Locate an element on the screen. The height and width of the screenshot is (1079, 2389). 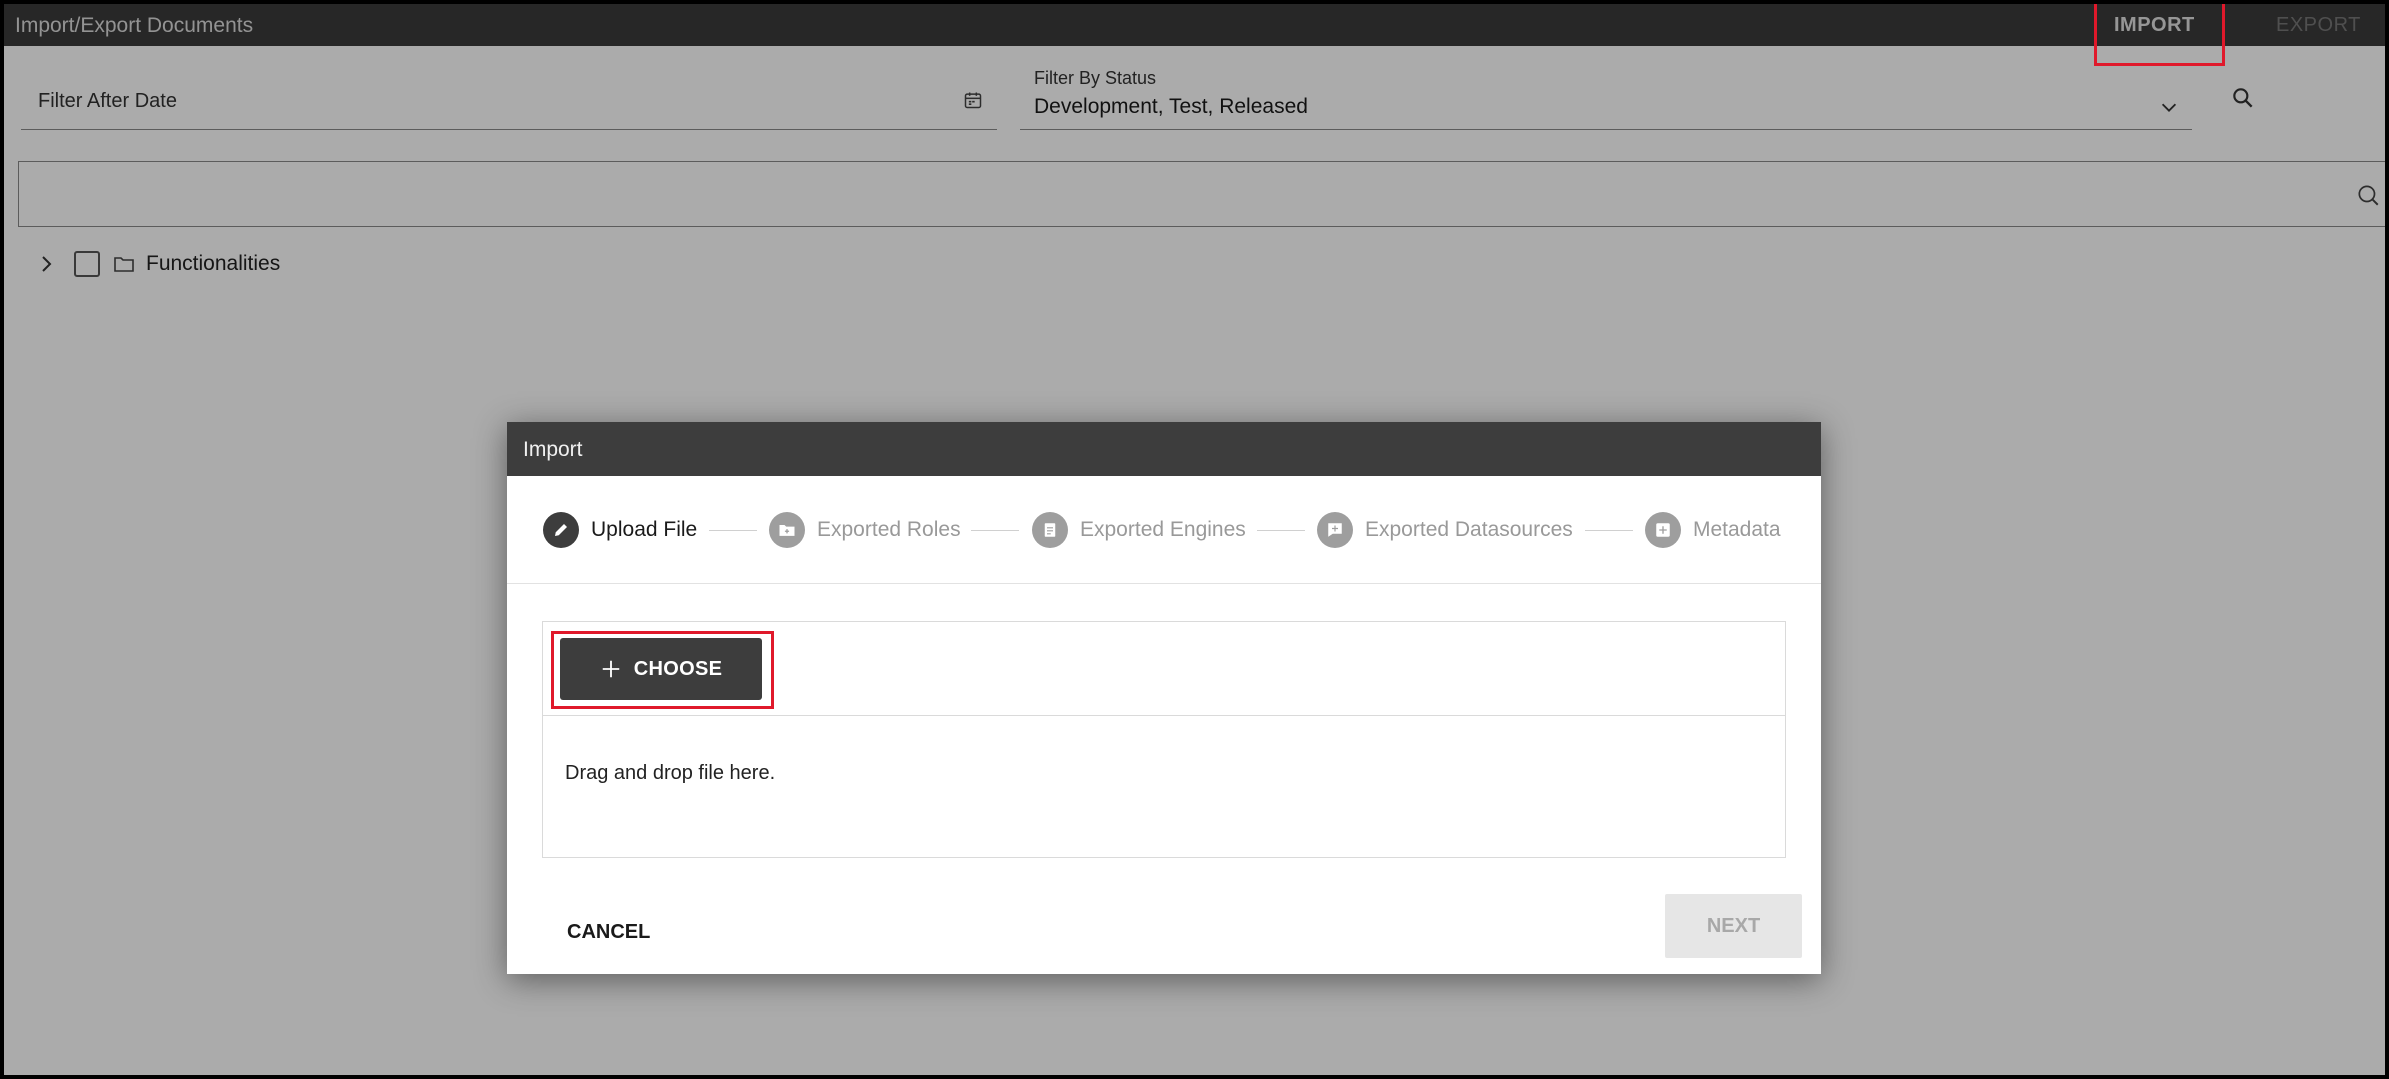
drop-hint-text: Drag and drop file here. is located at coordinates (670, 773).